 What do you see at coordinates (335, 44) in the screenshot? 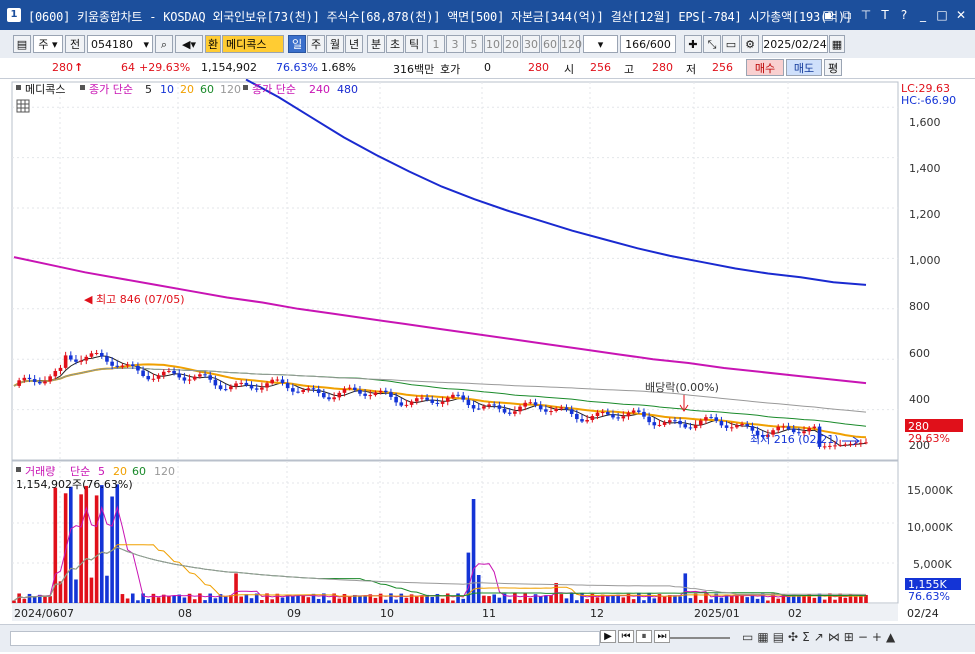
I see `tab-month: 월` at bounding box center [335, 44].